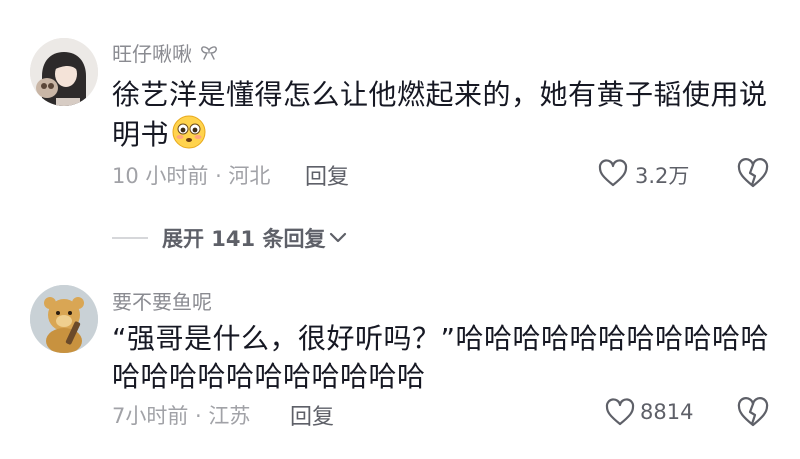 The width and height of the screenshot is (800, 459). Describe the element at coordinates (662, 176) in the screenshot. I see `like-count: 3.2万` at that location.